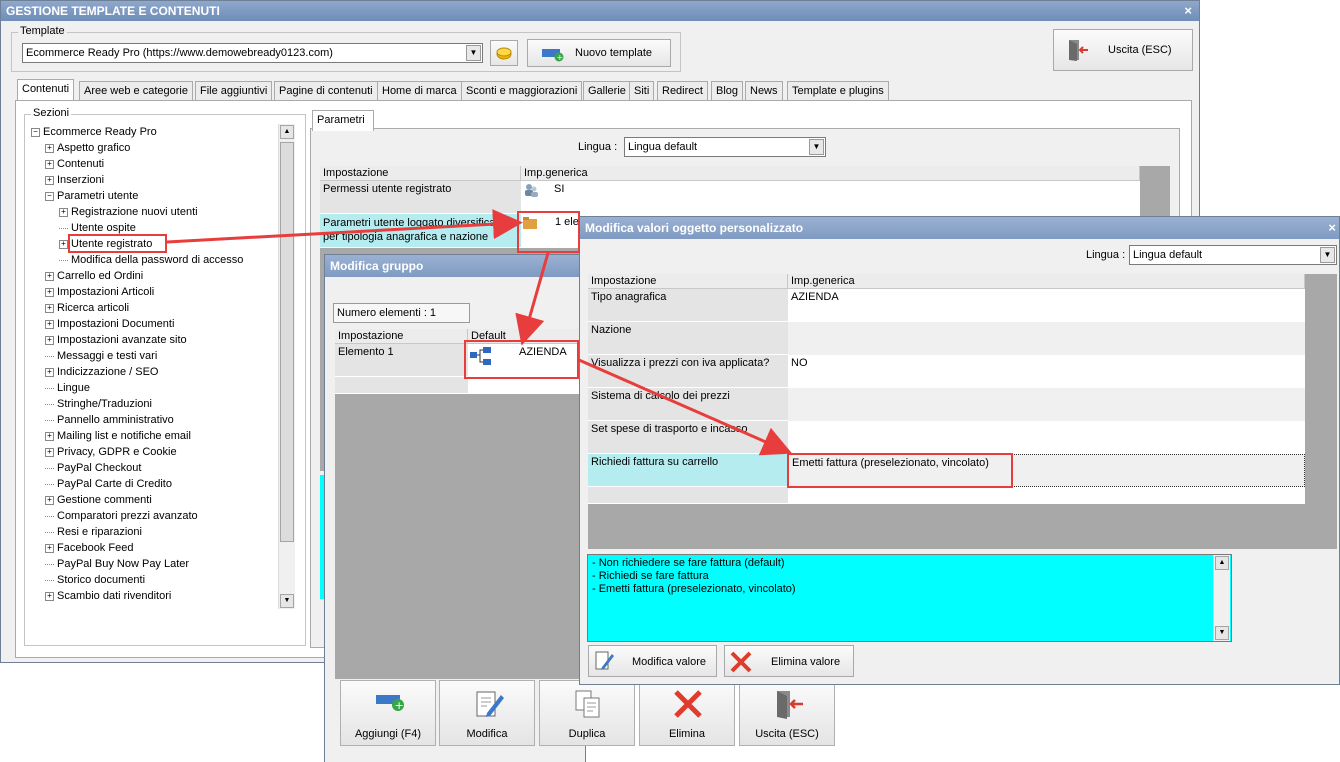  I want to click on edit-icon, so click(604, 660).